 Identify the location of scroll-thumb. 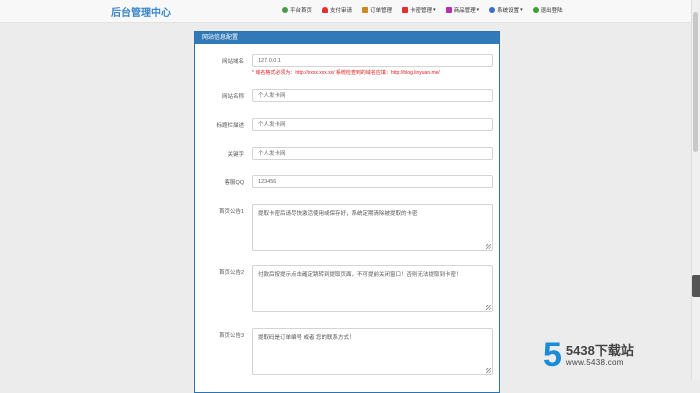
(695, 82).